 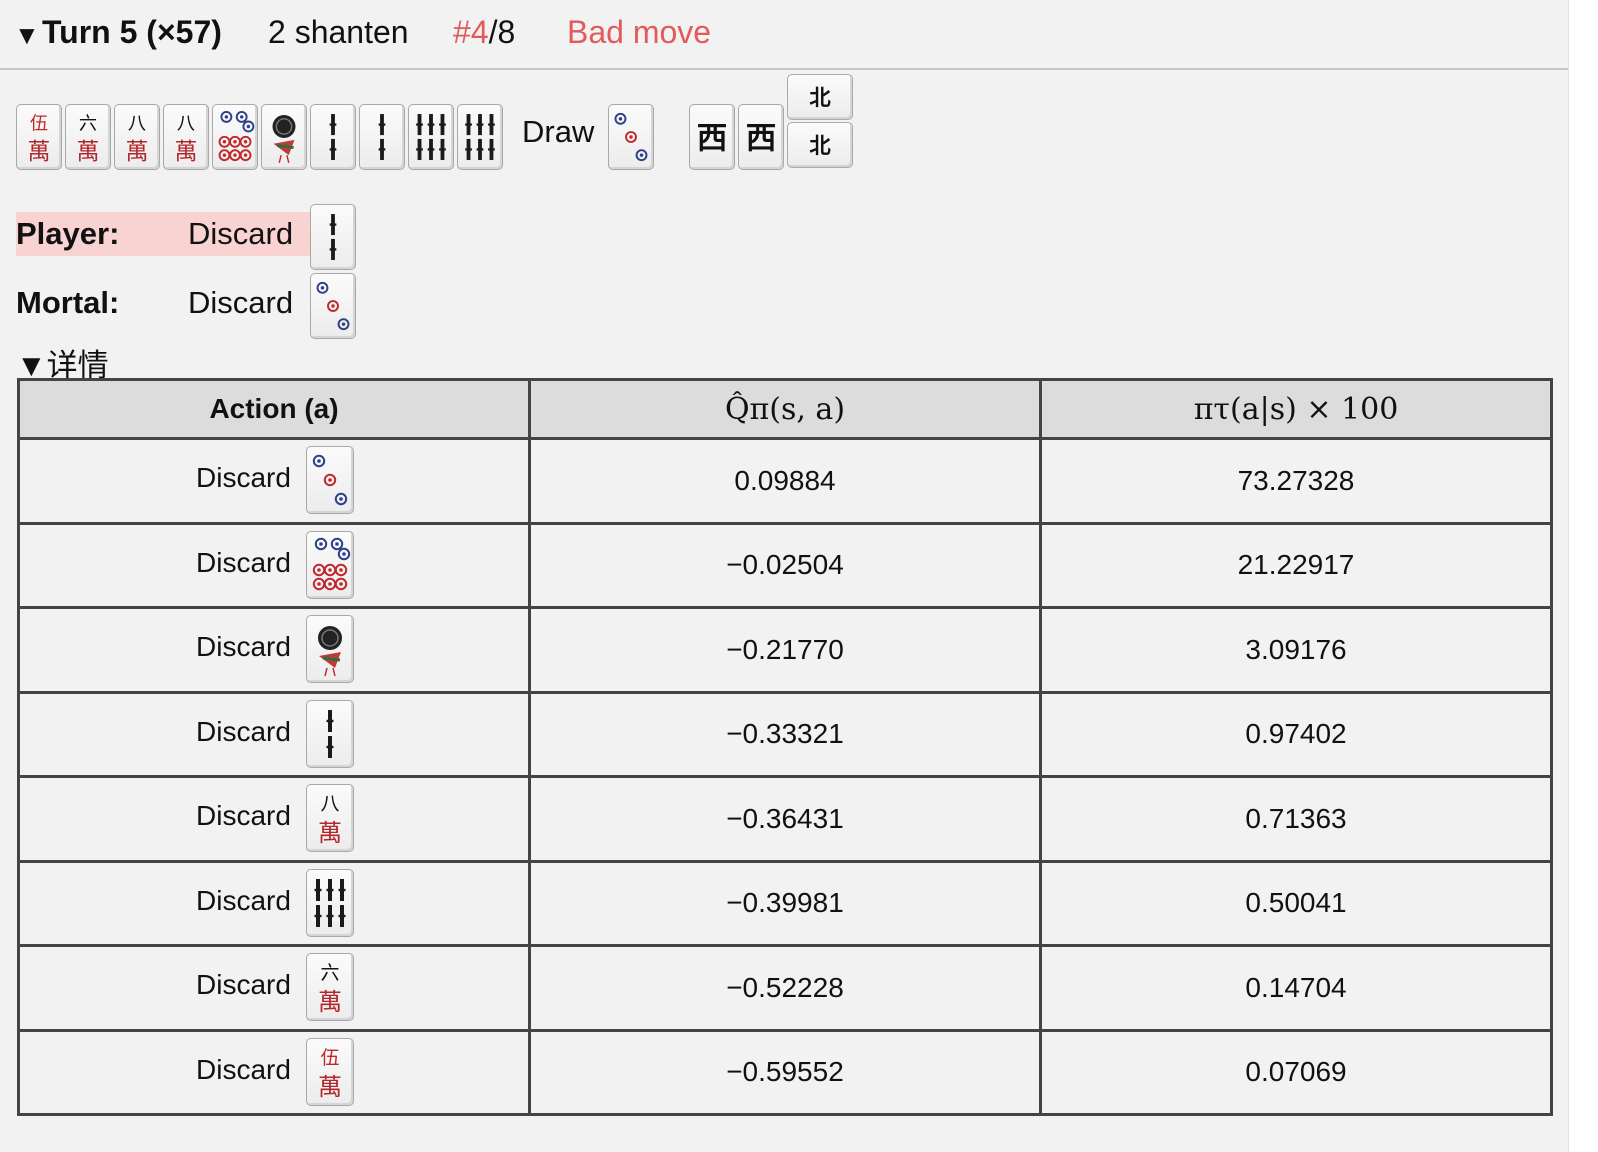 What do you see at coordinates (785, 903) in the screenshot?
I see `table-row: Discard −0.39981 0.50041` at bounding box center [785, 903].